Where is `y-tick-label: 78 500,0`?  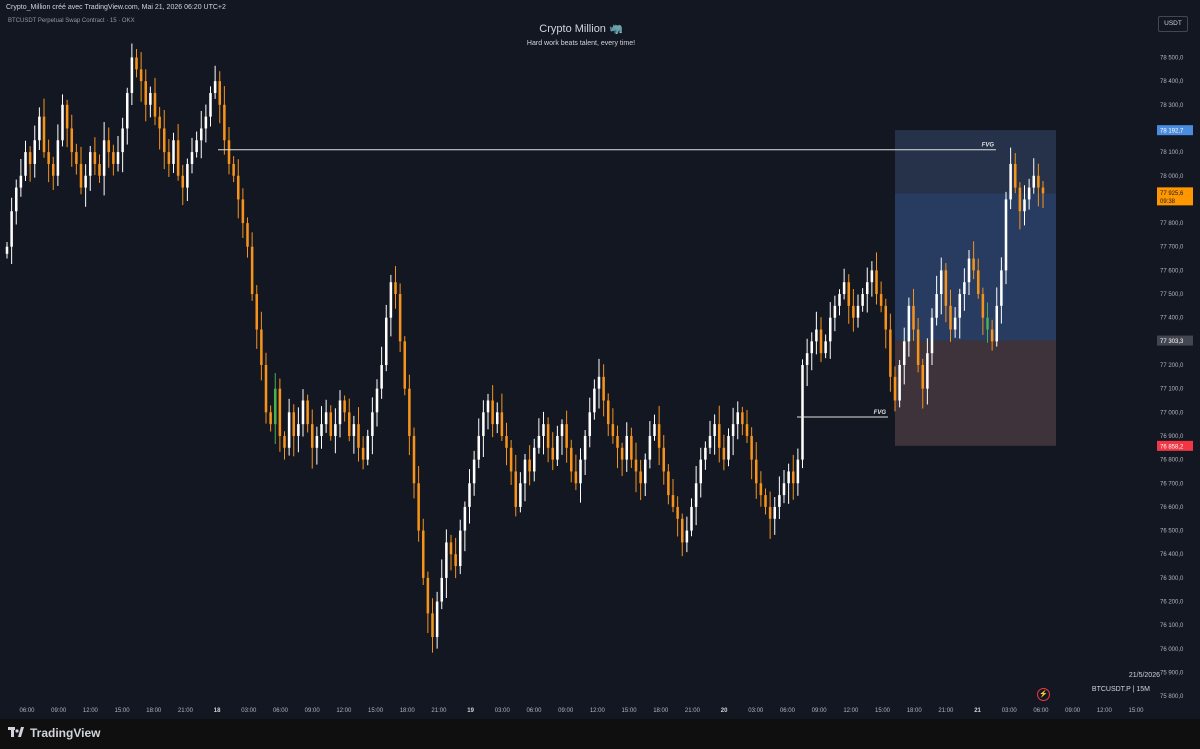 y-tick-label: 78 500,0 is located at coordinates (1172, 58).